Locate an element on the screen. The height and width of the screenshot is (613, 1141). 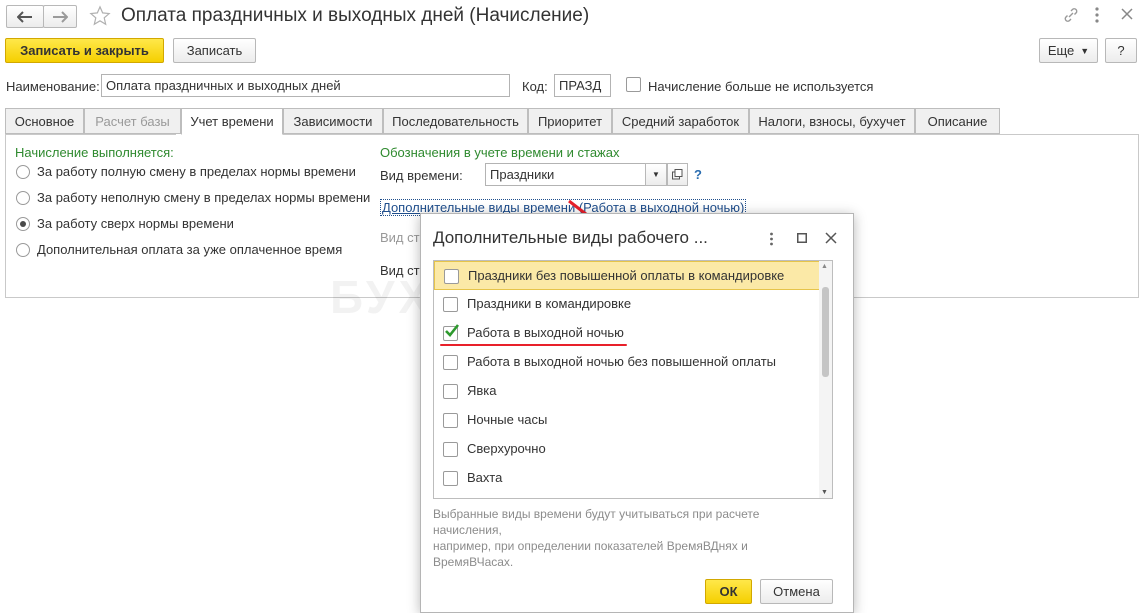
radio-additional-pay is located at coordinates (23, 250).